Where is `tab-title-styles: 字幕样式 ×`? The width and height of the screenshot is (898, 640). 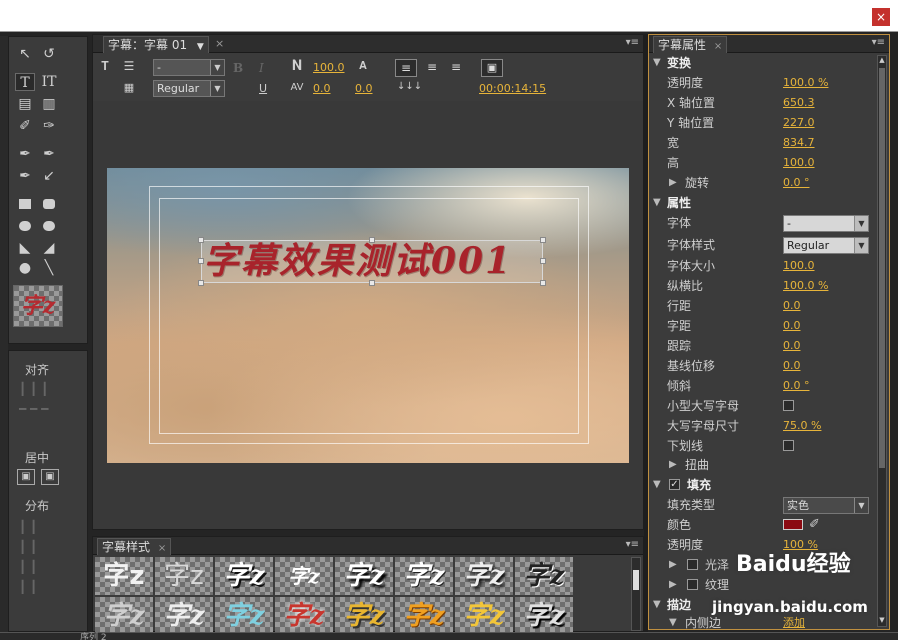 tab-title-styles: 字幕样式 × is located at coordinates (134, 546).